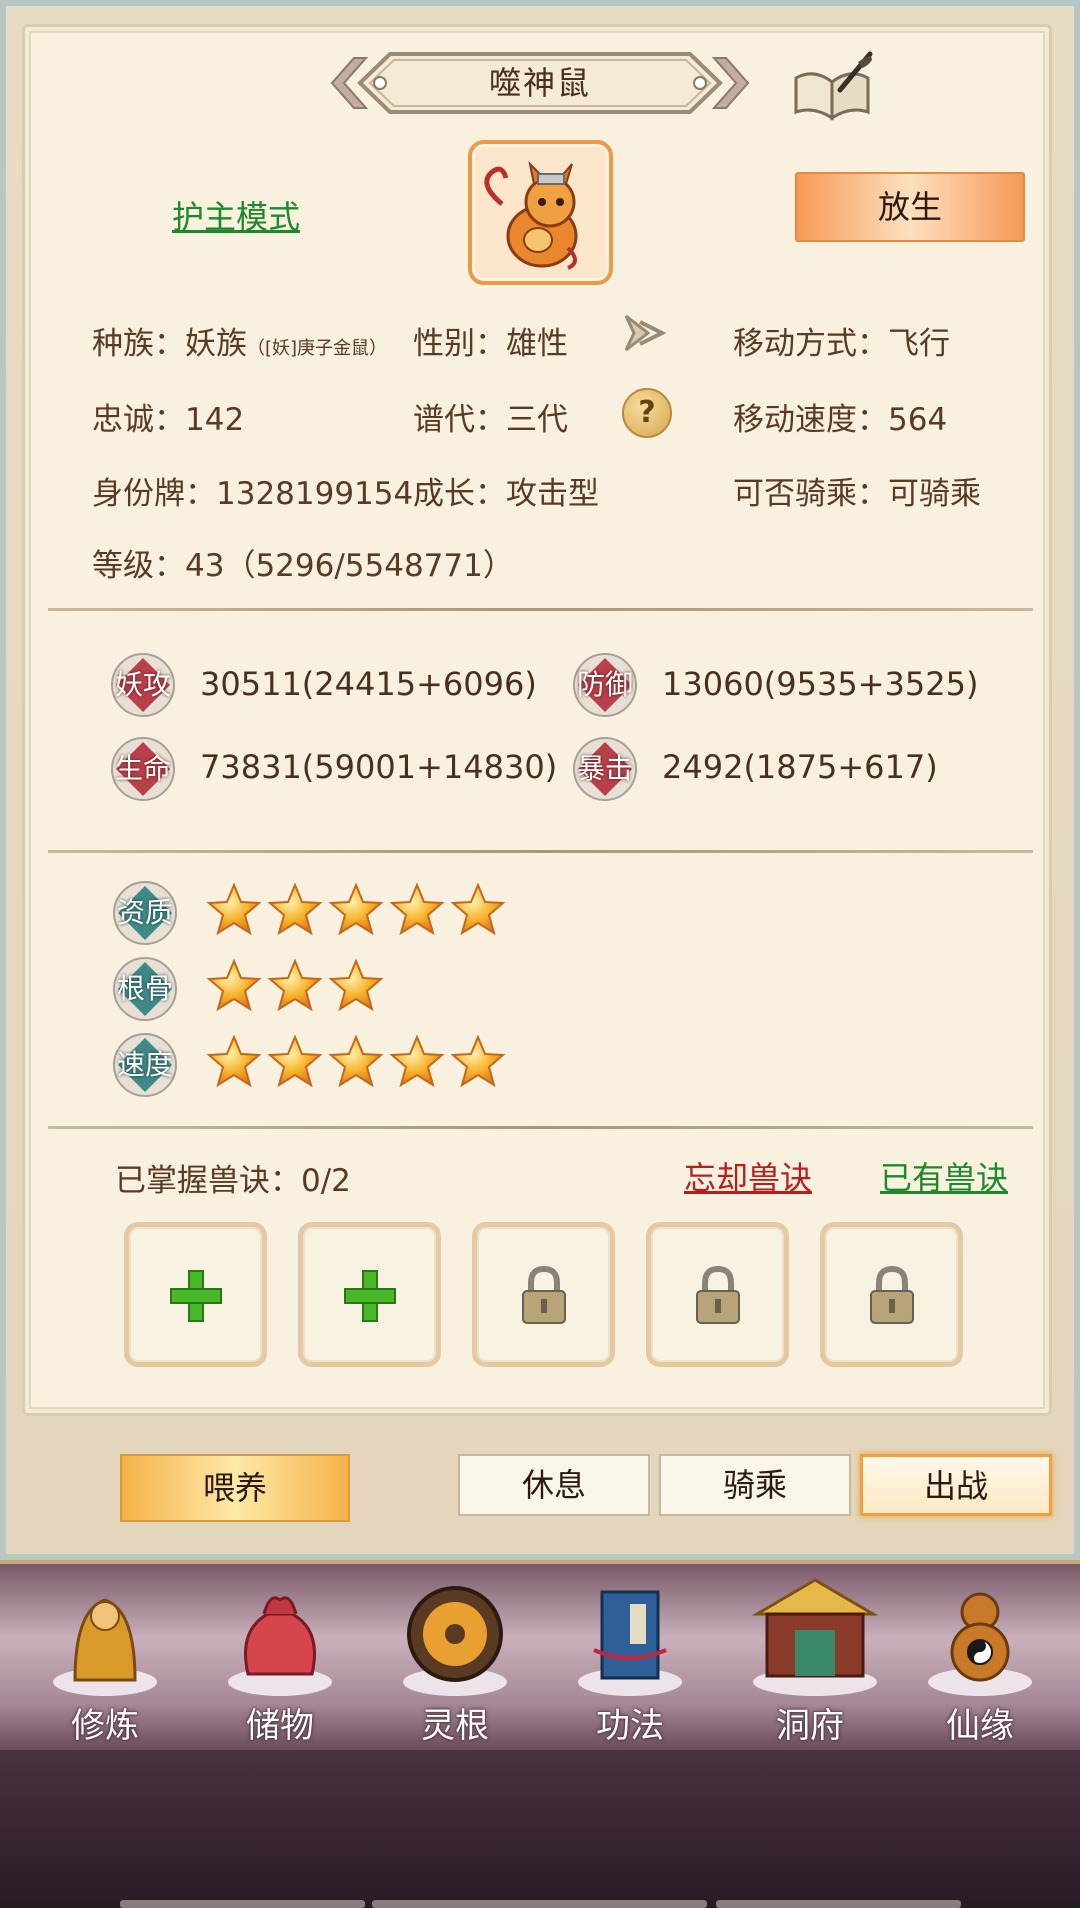 This screenshot has height=1908, width=1080. Describe the element at coordinates (815, 1637) in the screenshot. I see `palace-icon` at that location.